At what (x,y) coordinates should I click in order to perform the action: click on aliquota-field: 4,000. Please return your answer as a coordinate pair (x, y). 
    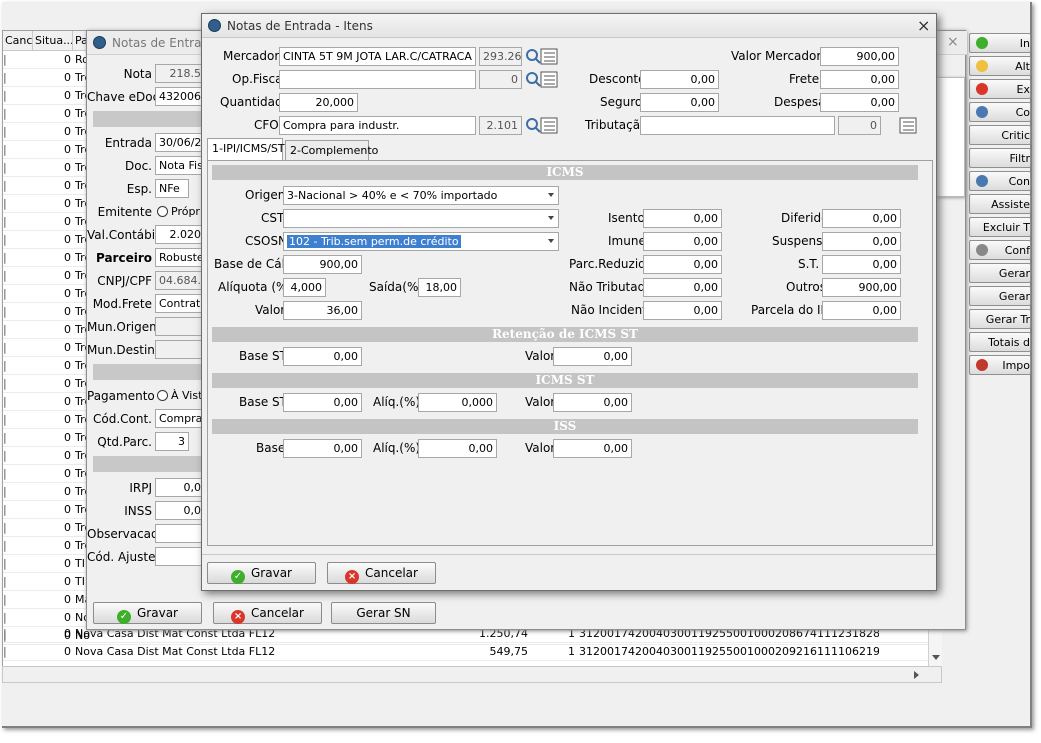
    Looking at the image, I should click on (304, 287).